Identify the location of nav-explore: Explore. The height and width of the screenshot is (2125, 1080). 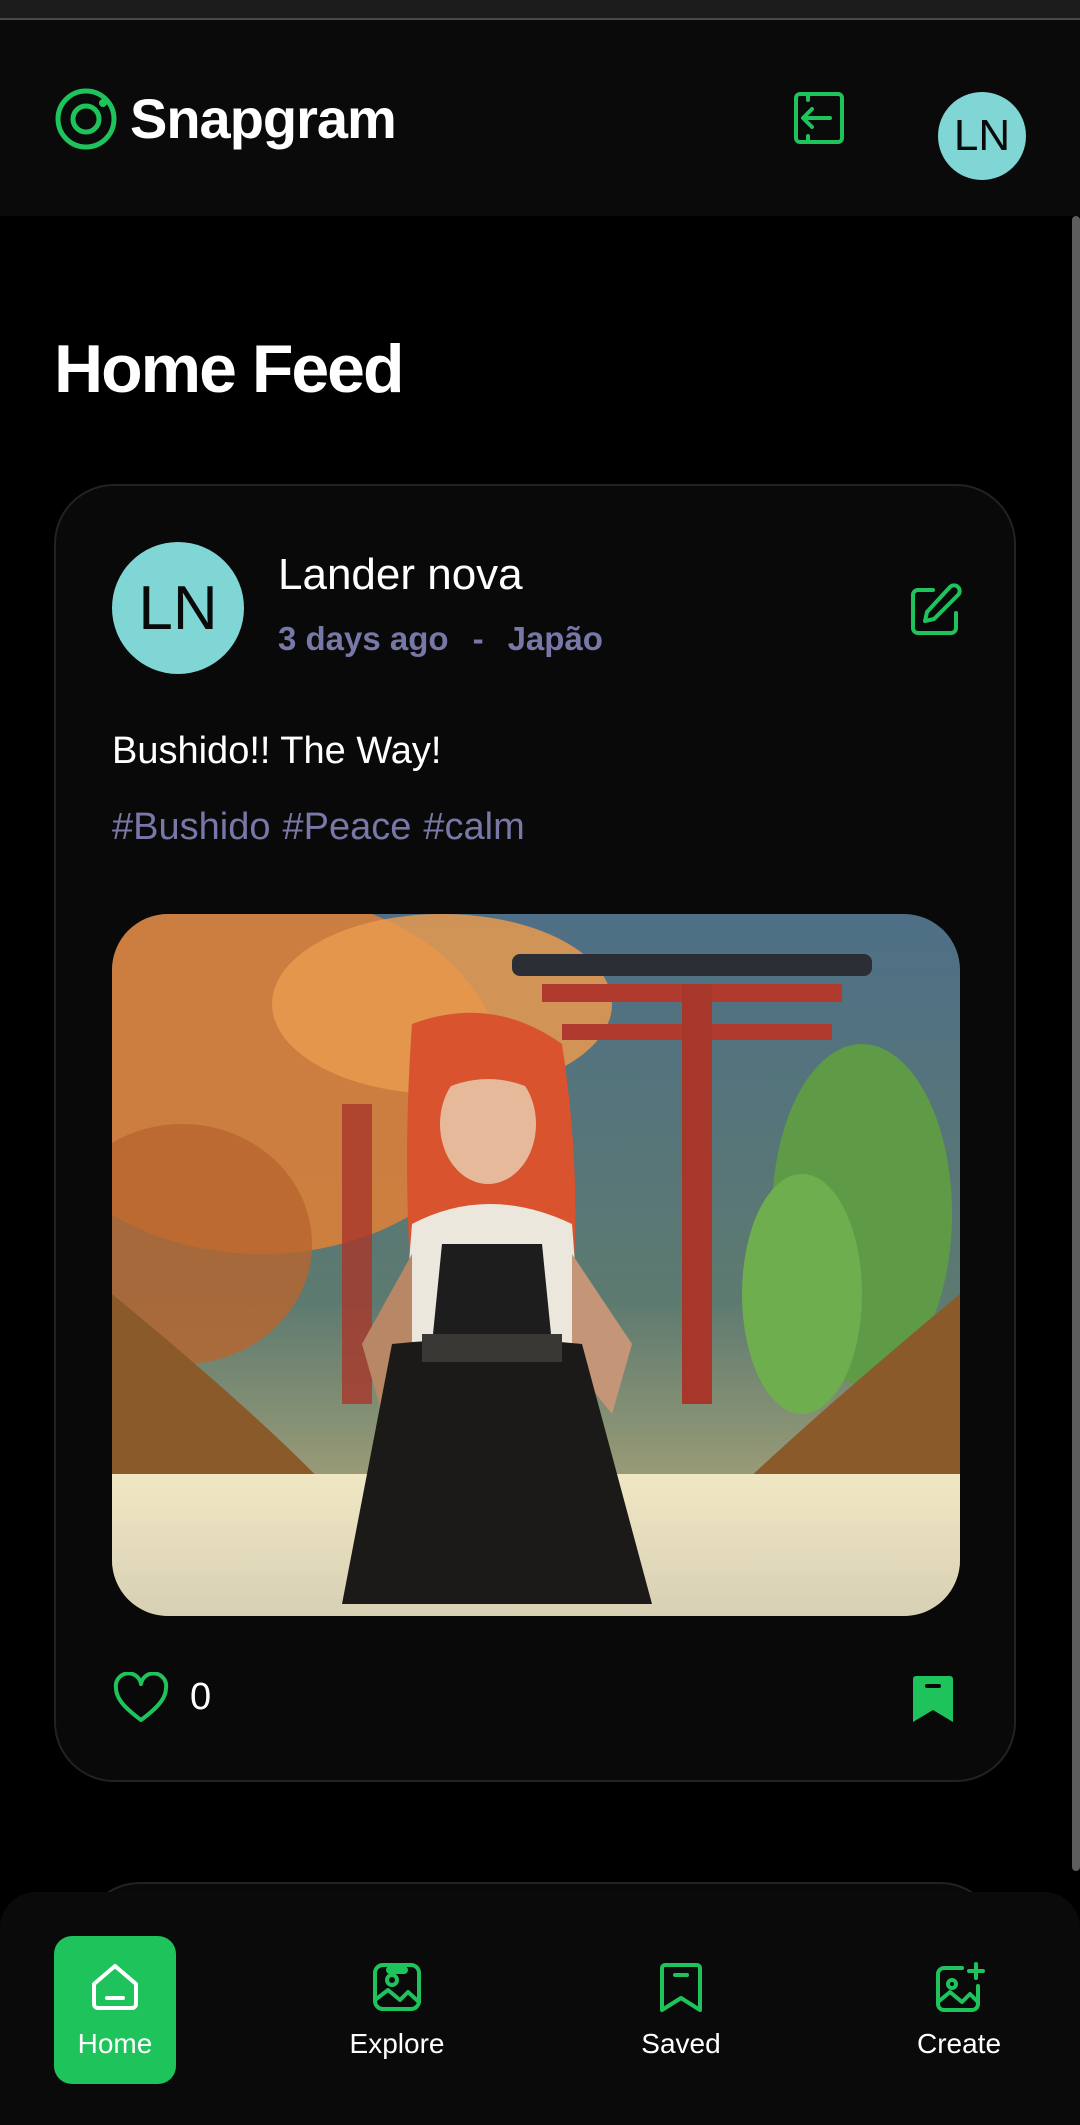
(397, 2010).